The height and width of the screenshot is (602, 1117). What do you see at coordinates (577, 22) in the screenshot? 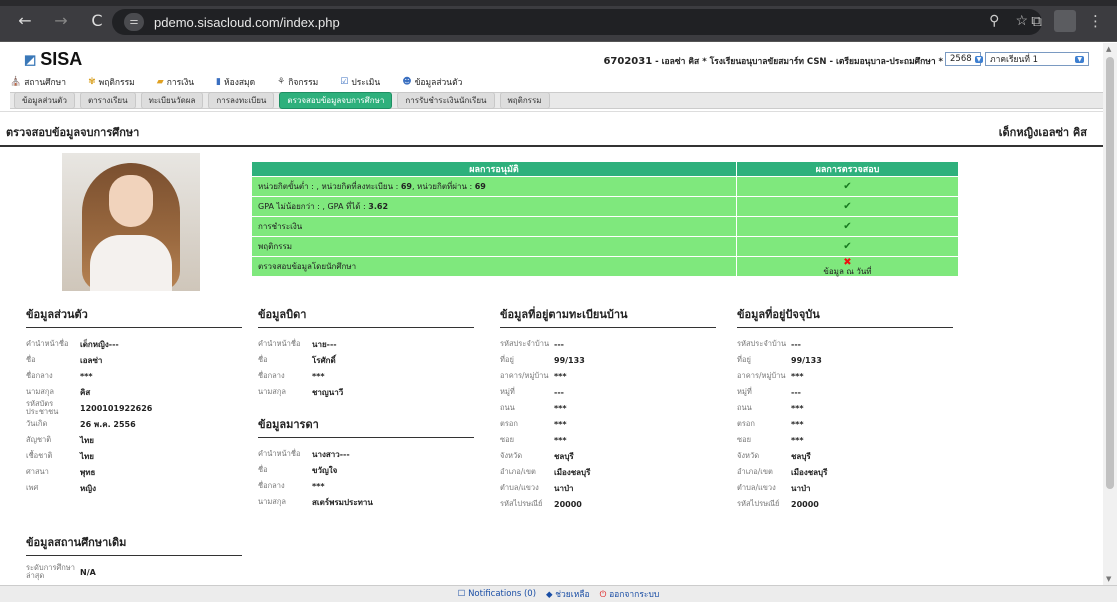
I see `address-bar: ⚌ pdemo.sisacloud.com/index.php ⚲ ☆` at bounding box center [577, 22].